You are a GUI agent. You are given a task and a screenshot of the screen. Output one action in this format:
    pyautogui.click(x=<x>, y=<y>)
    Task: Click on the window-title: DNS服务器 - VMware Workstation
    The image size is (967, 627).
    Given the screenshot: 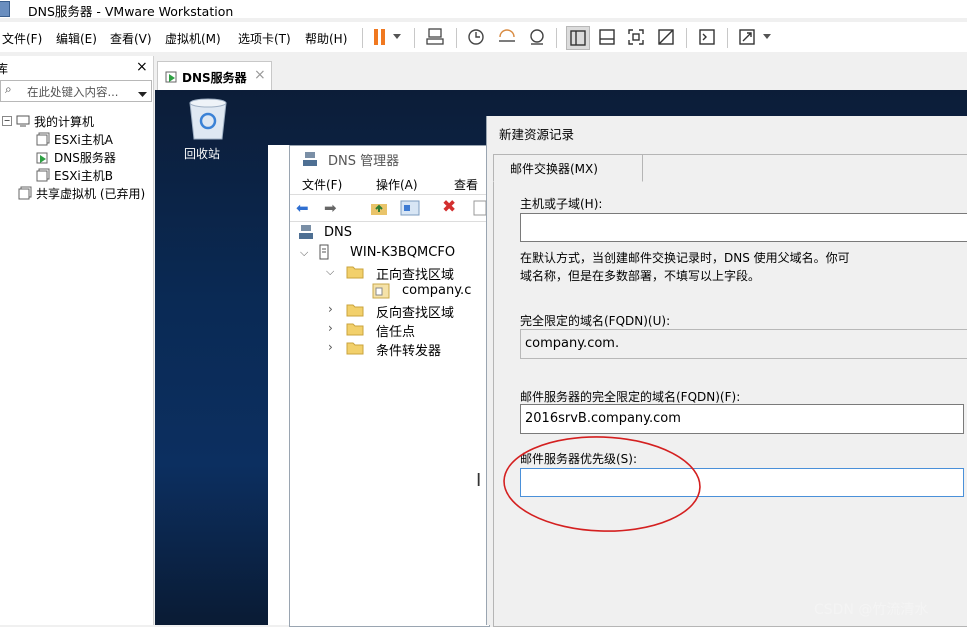 What is the action you would take?
    pyautogui.click(x=131, y=11)
    